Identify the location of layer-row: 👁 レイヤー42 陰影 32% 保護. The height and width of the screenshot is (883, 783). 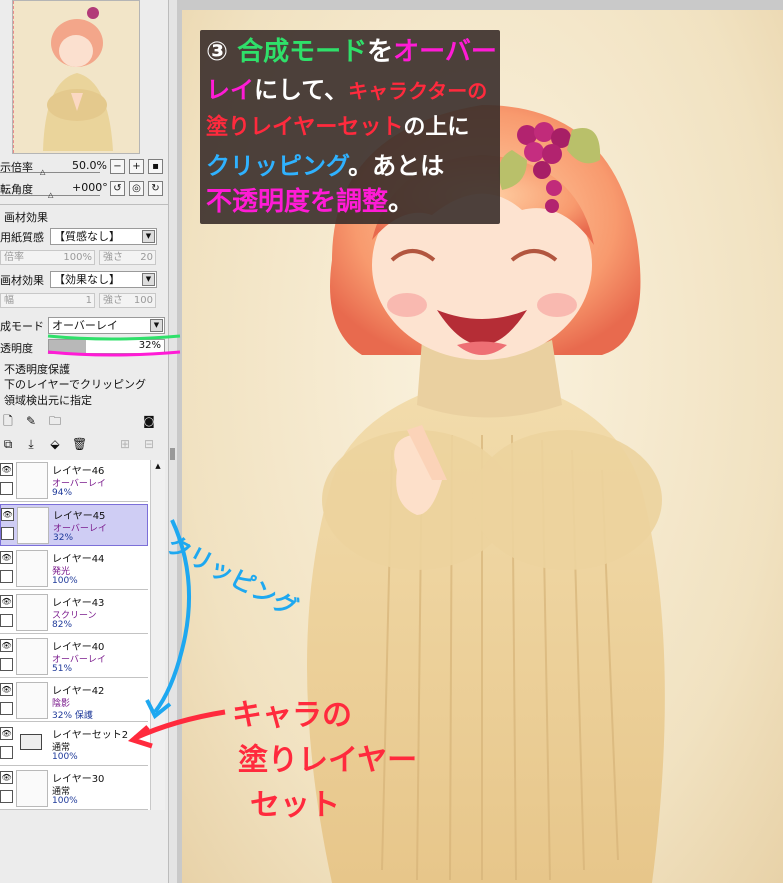
(74, 701).